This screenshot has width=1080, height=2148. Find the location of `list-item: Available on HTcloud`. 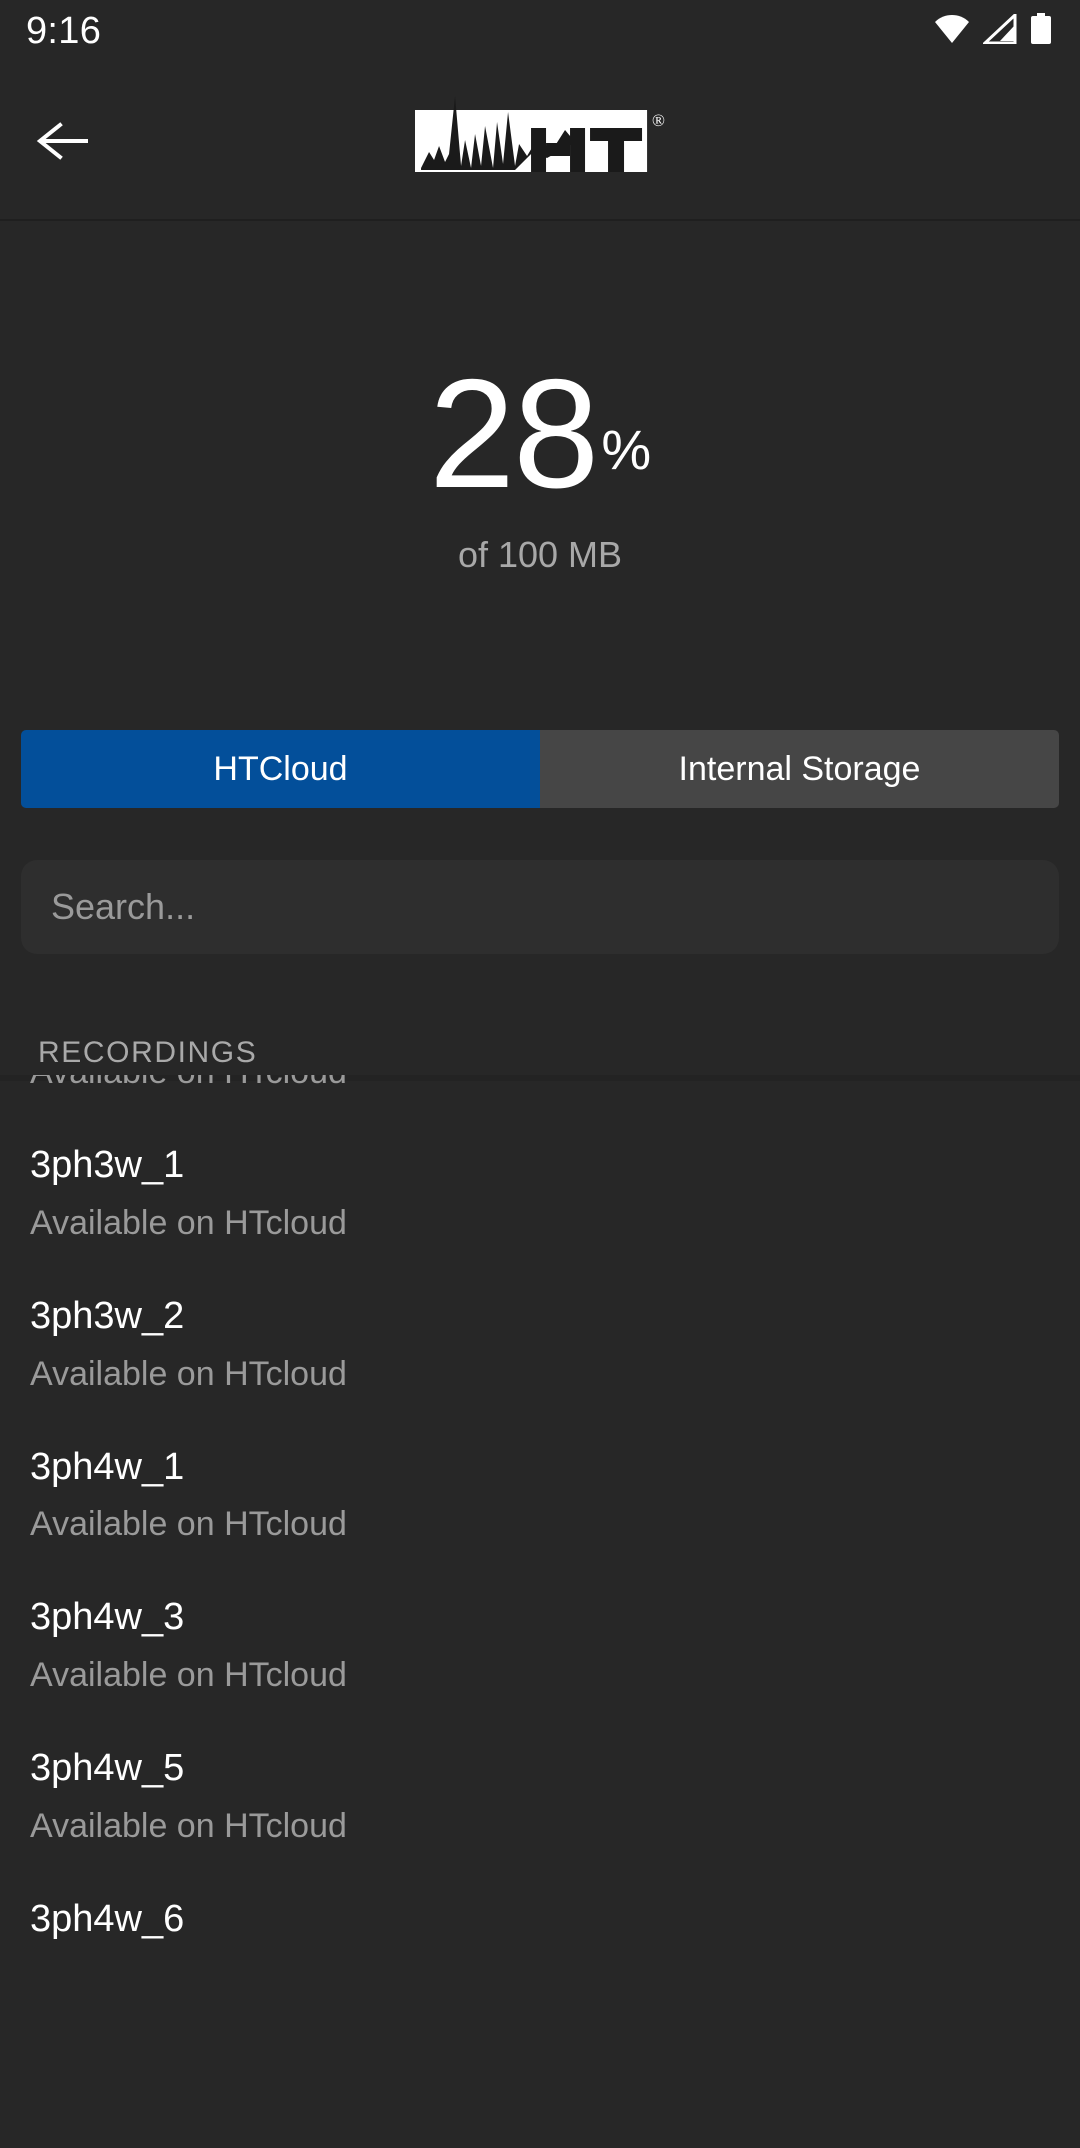

list-item: Available on HTcloud is located at coordinates (540, 1083).